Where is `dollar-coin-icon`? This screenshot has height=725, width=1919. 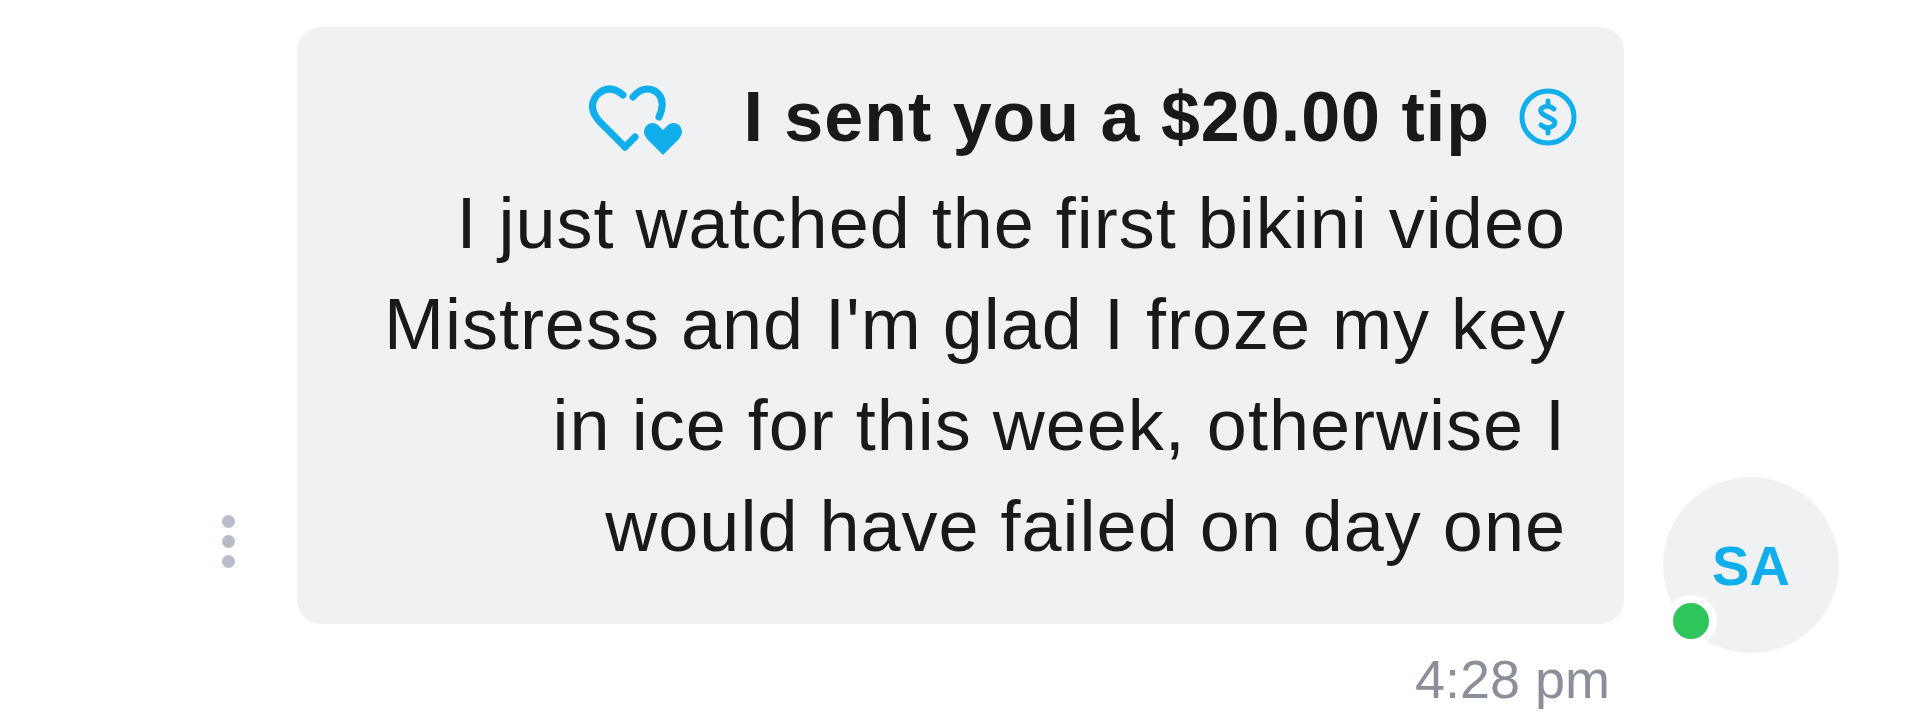
dollar-coin-icon is located at coordinates (1548, 117).